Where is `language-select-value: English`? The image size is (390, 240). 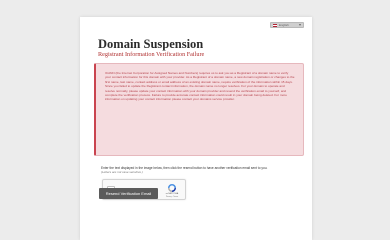
language-select-value: English is located at coordinates (284, 25).